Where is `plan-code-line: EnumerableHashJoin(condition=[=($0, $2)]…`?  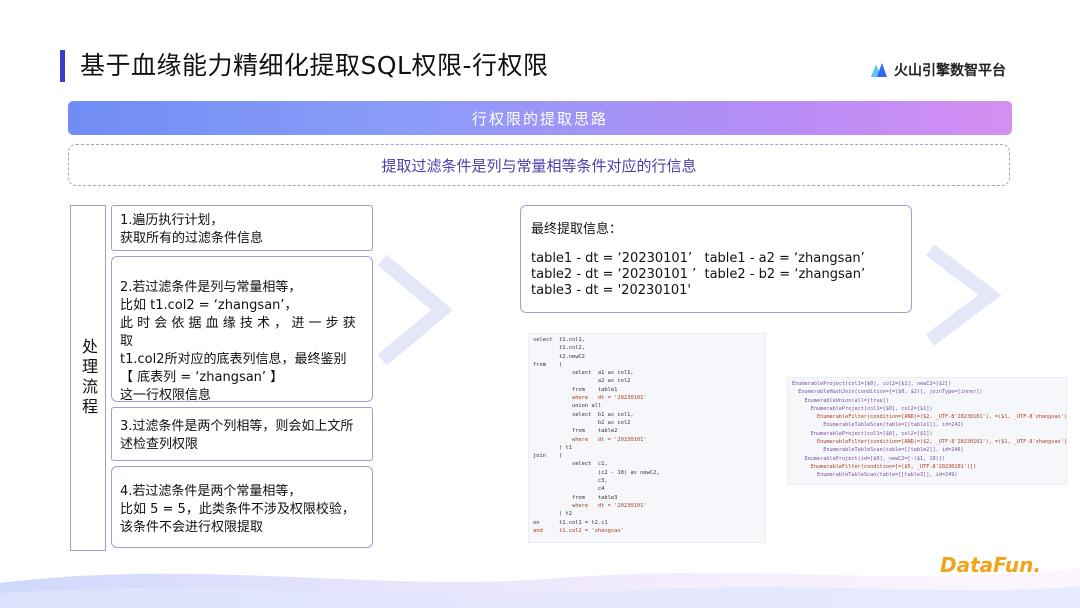 plan-code-line: EnumerableHashJoin(condition=[=($0, $2)]… is located at coordinates (887, 392).